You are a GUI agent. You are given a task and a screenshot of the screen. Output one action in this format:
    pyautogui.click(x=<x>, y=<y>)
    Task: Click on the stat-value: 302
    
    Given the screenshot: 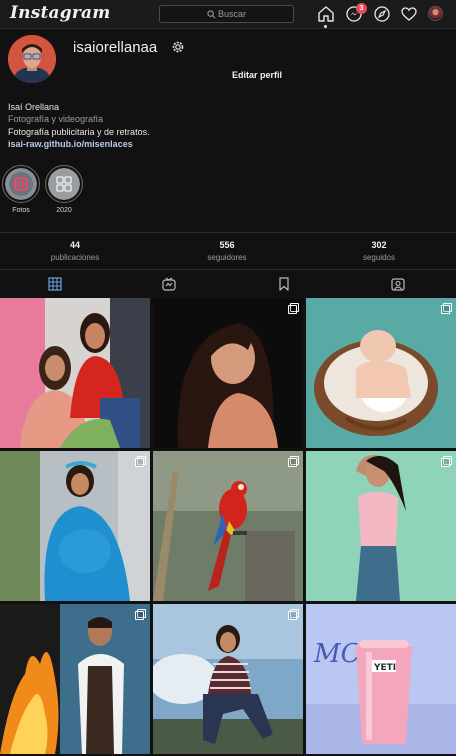 What is the action you would take?
    pyautogui.click(x=379, y=245)
    